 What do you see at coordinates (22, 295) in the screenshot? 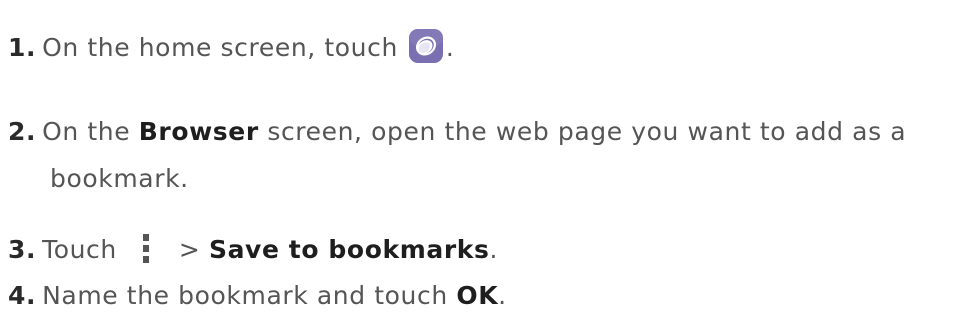
I see `step-number: 4.` at bounding box center [22, 295].